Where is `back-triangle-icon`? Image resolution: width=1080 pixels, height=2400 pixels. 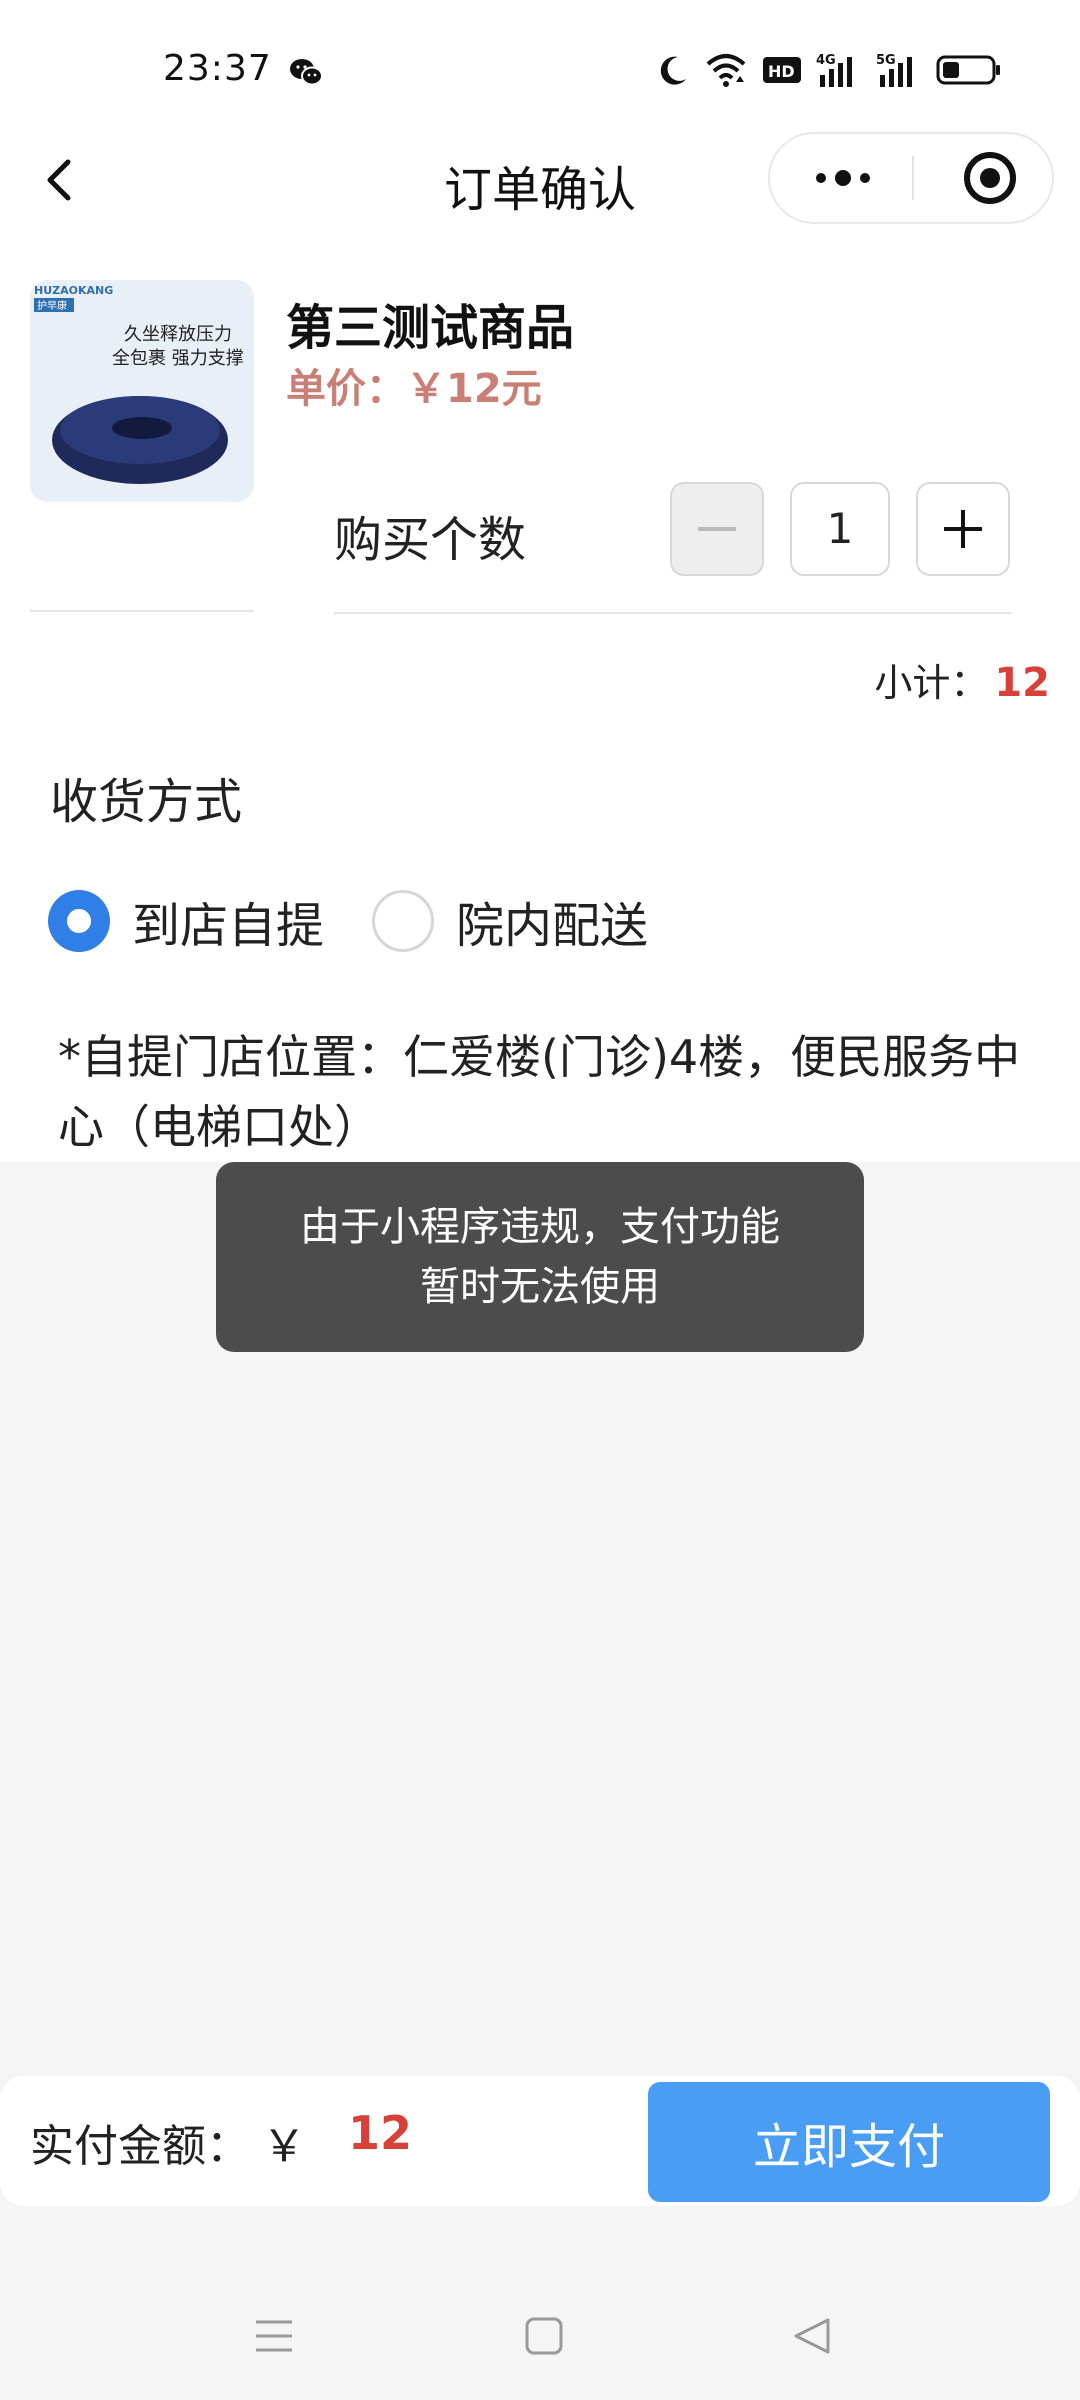
back-triangle-icon is located at coordinates (812, 2336).